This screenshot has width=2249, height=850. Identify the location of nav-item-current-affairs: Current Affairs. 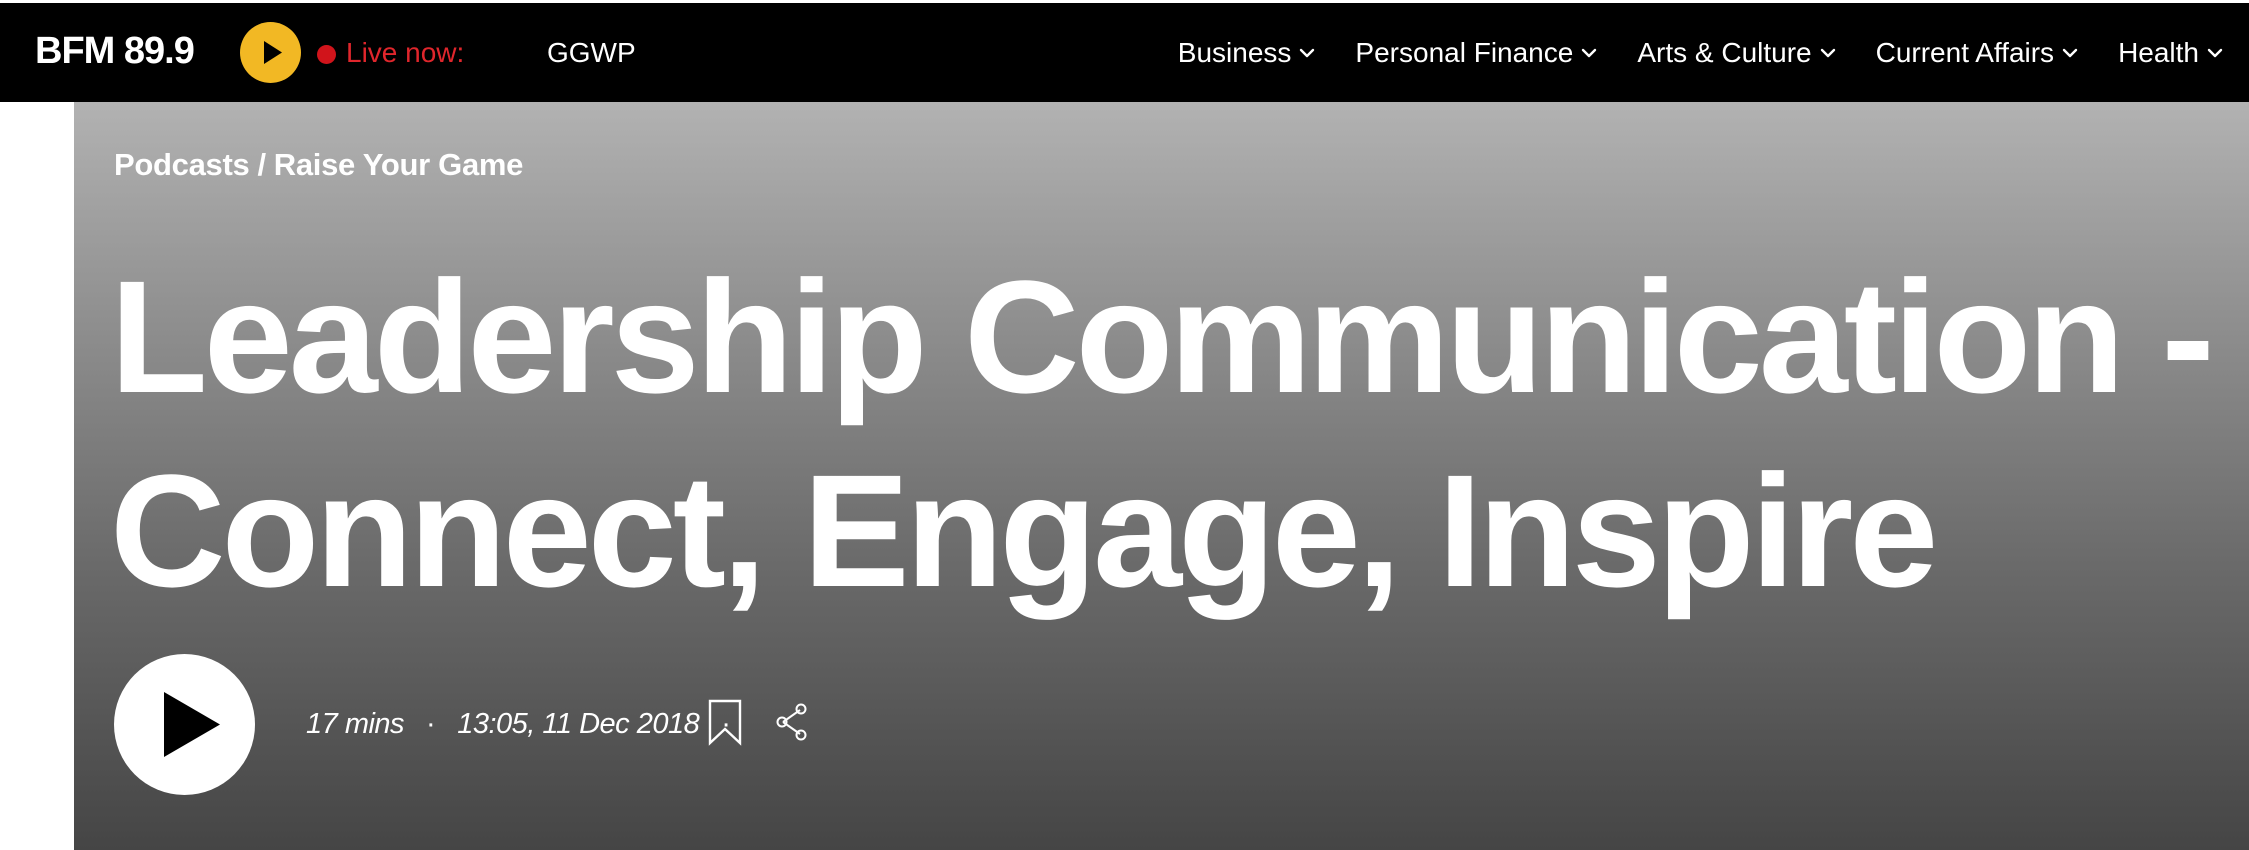
(1977, 53).